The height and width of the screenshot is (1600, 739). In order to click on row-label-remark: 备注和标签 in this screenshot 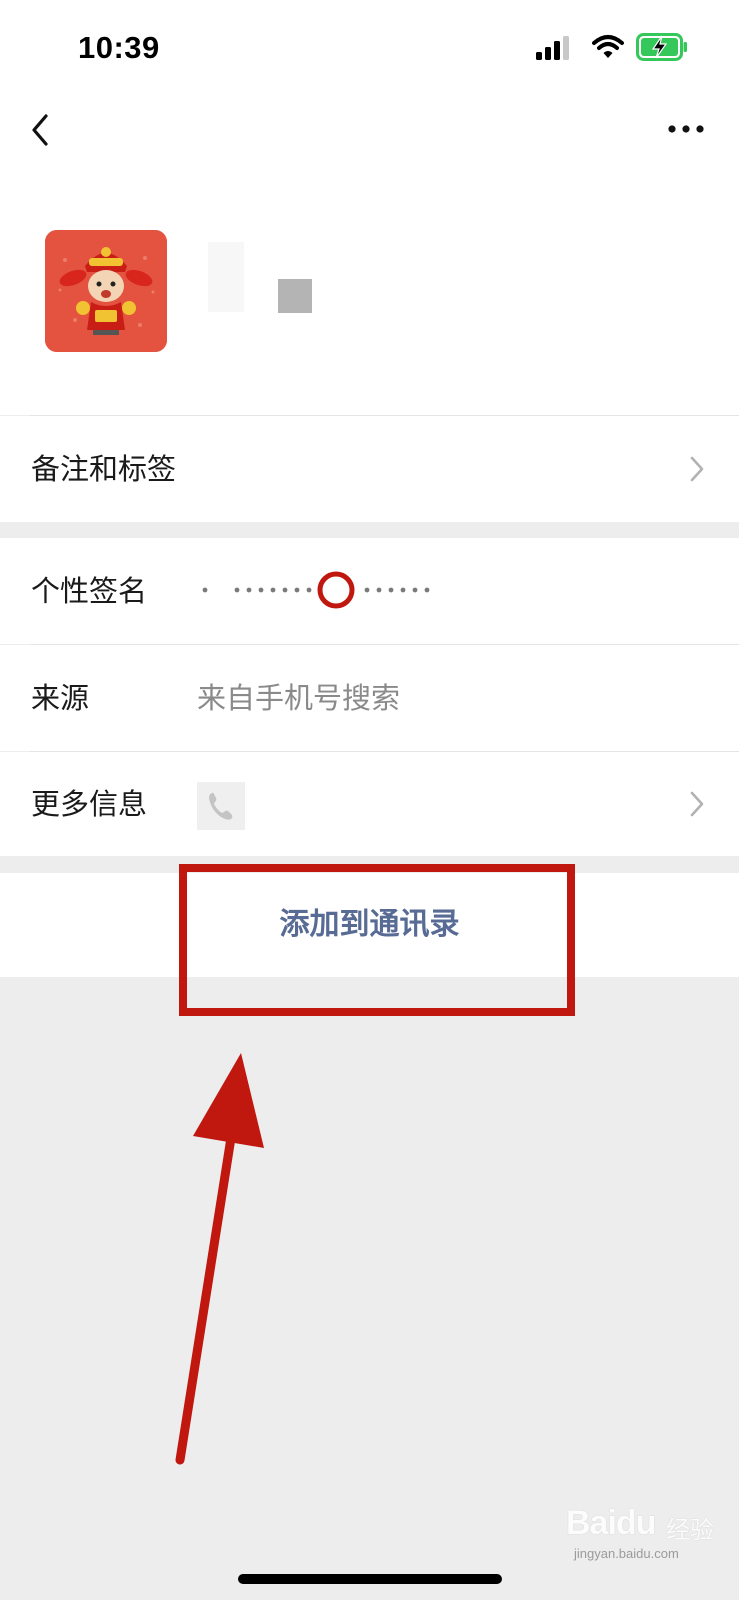, I will do `click(104, 469)`.